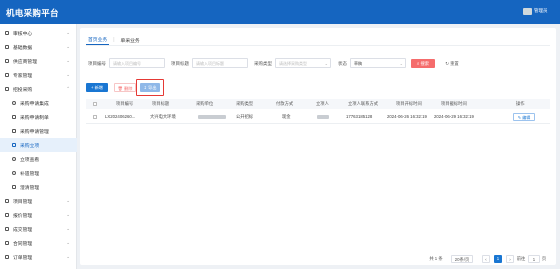 The height and width of the screenshot is (269, 560). What do you see at coordinates (68, 88) in the screenshot?
I see `chevron-up-icon: ⌃` at bounding box center [68, 88].